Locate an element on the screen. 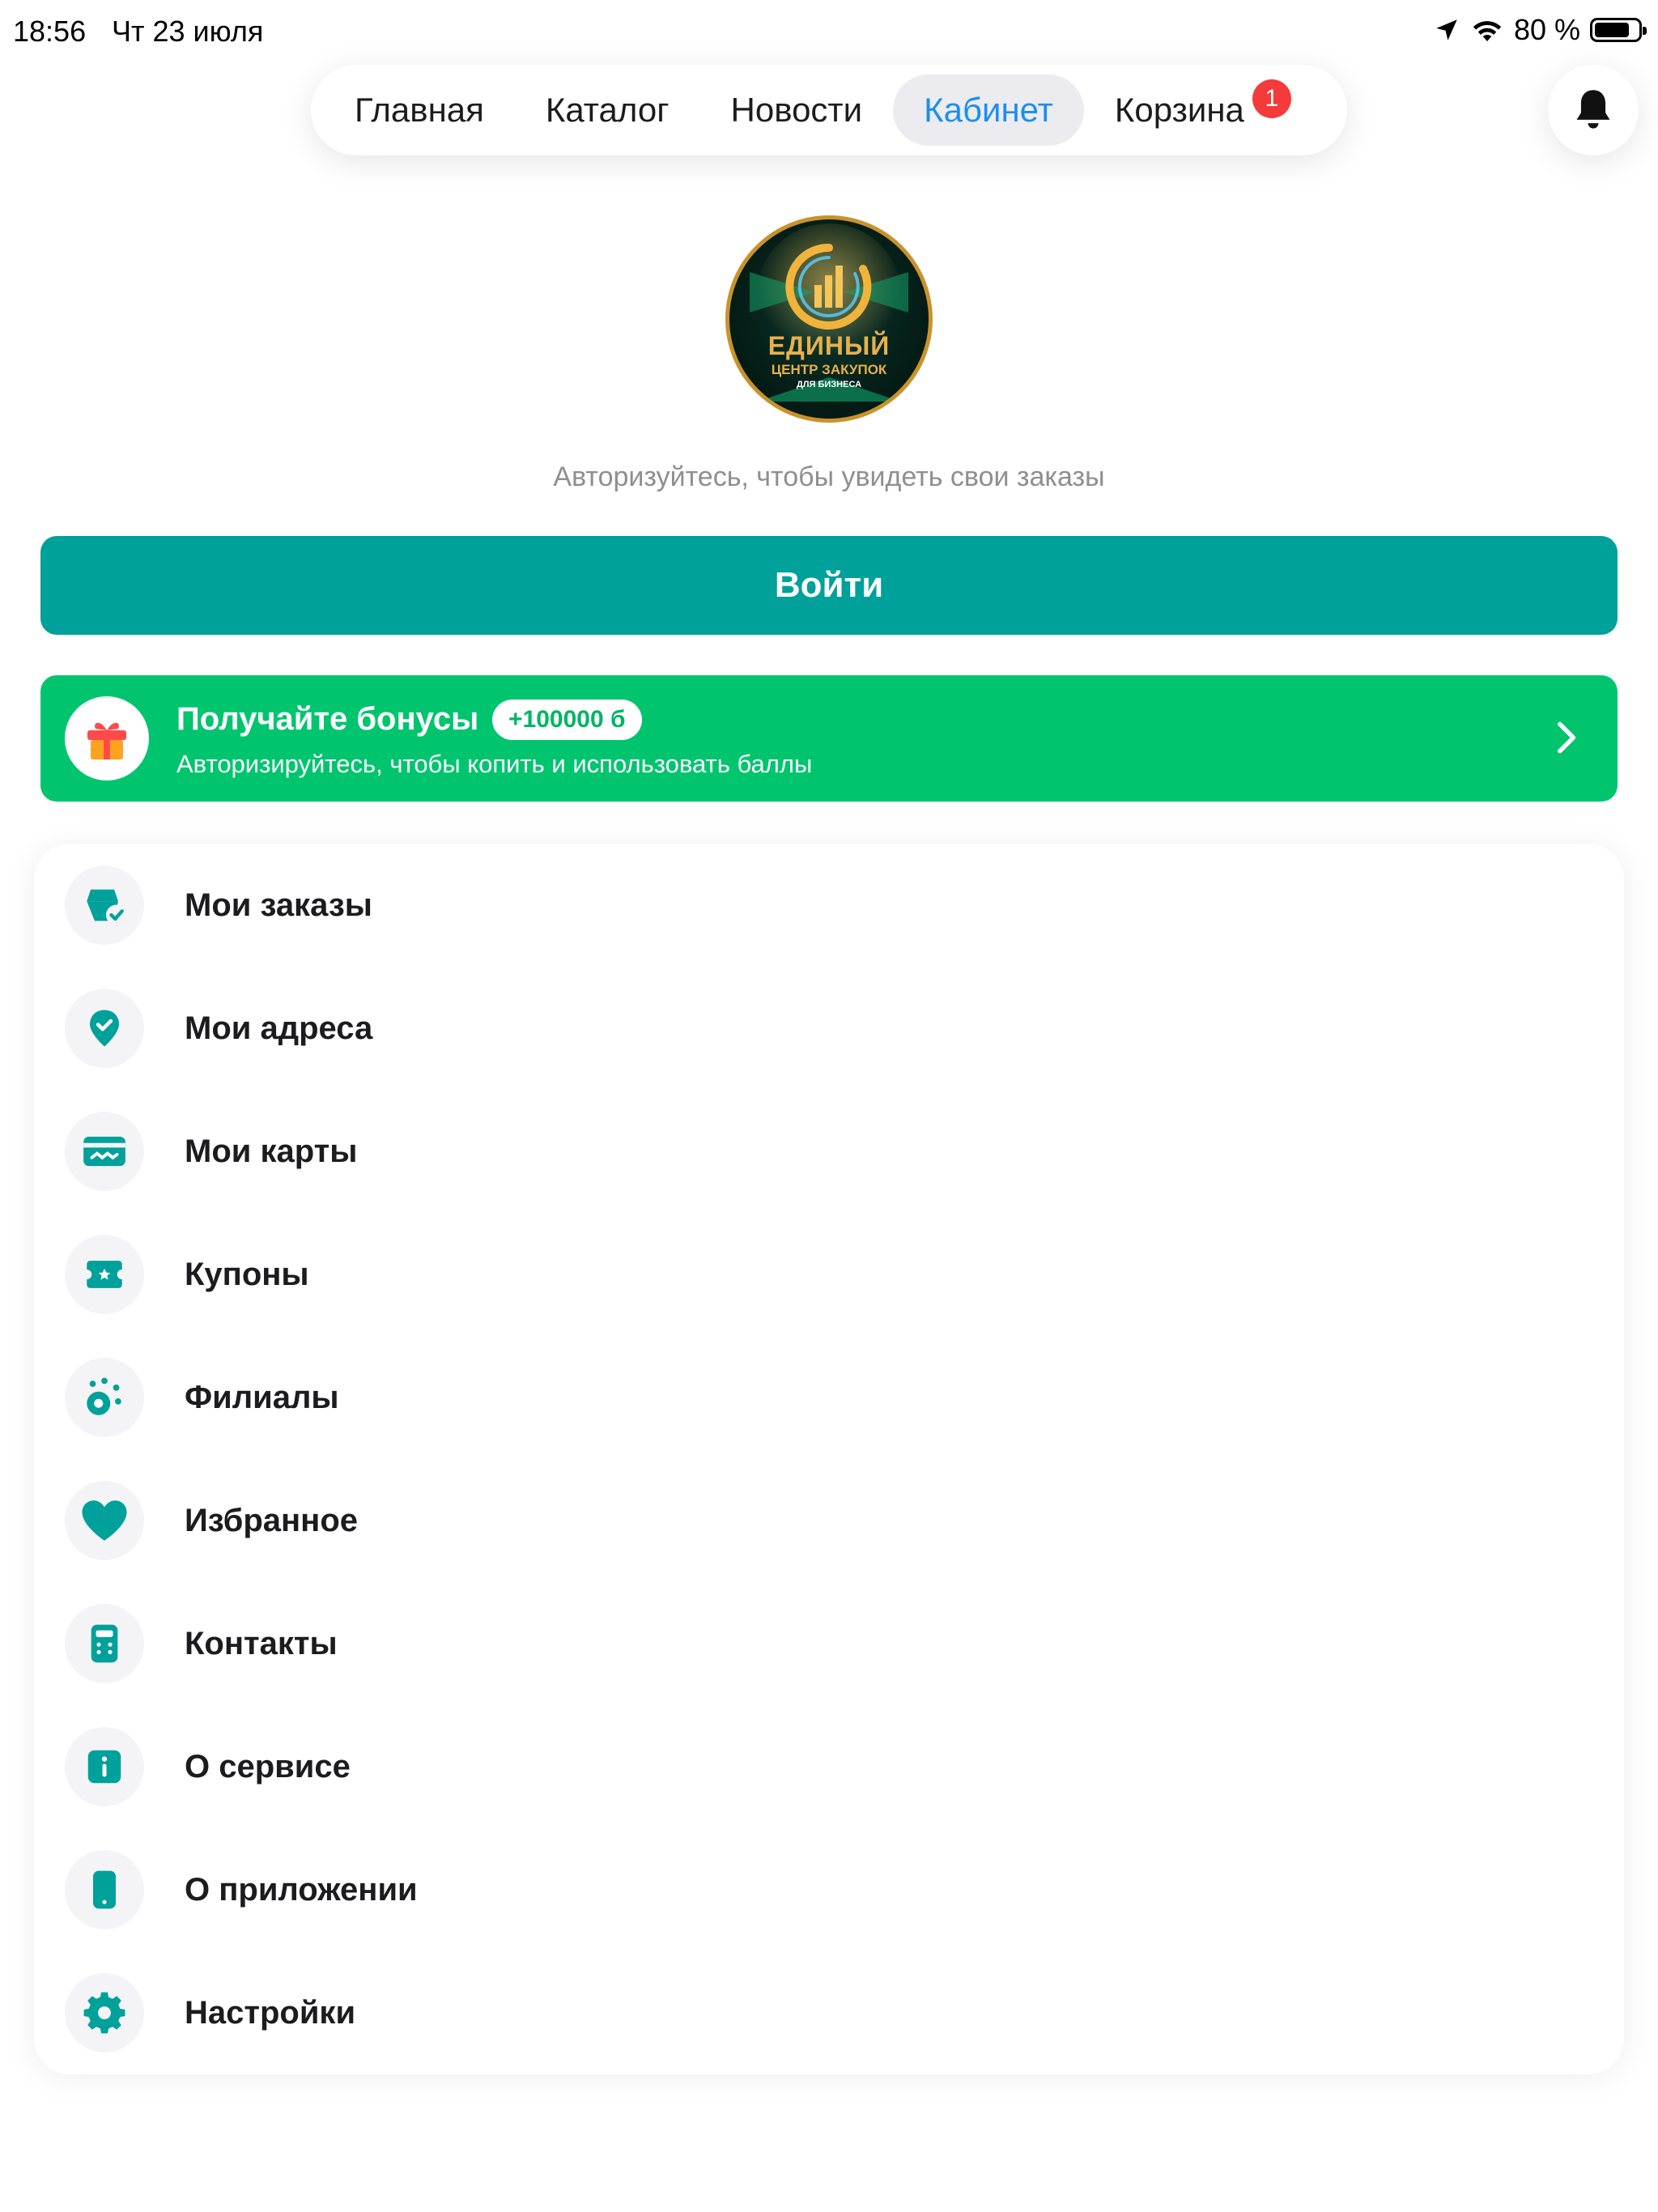  tab-cabinet: Кабинет is located at coordinates (988, 110).